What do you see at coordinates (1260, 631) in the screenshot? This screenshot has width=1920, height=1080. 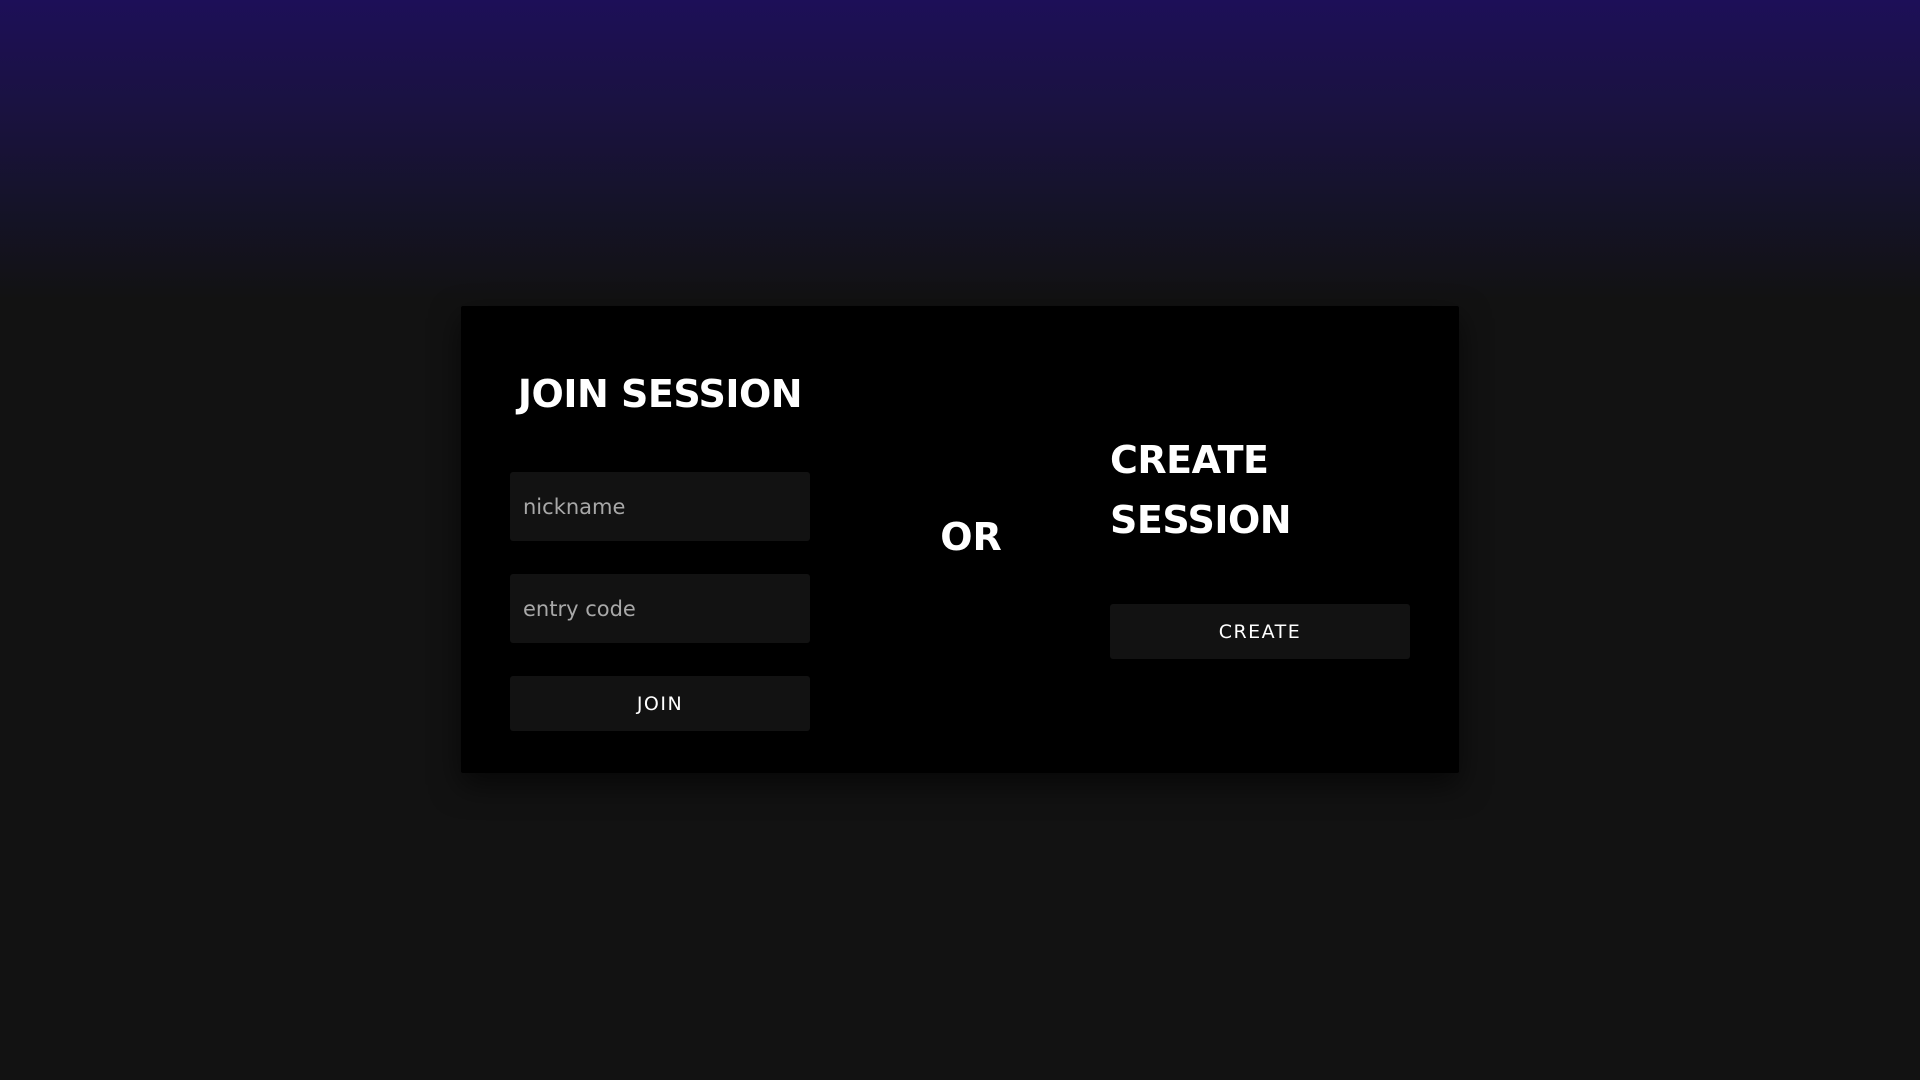 I see `create-button: CREATE` at bounding box center [1260, 631].